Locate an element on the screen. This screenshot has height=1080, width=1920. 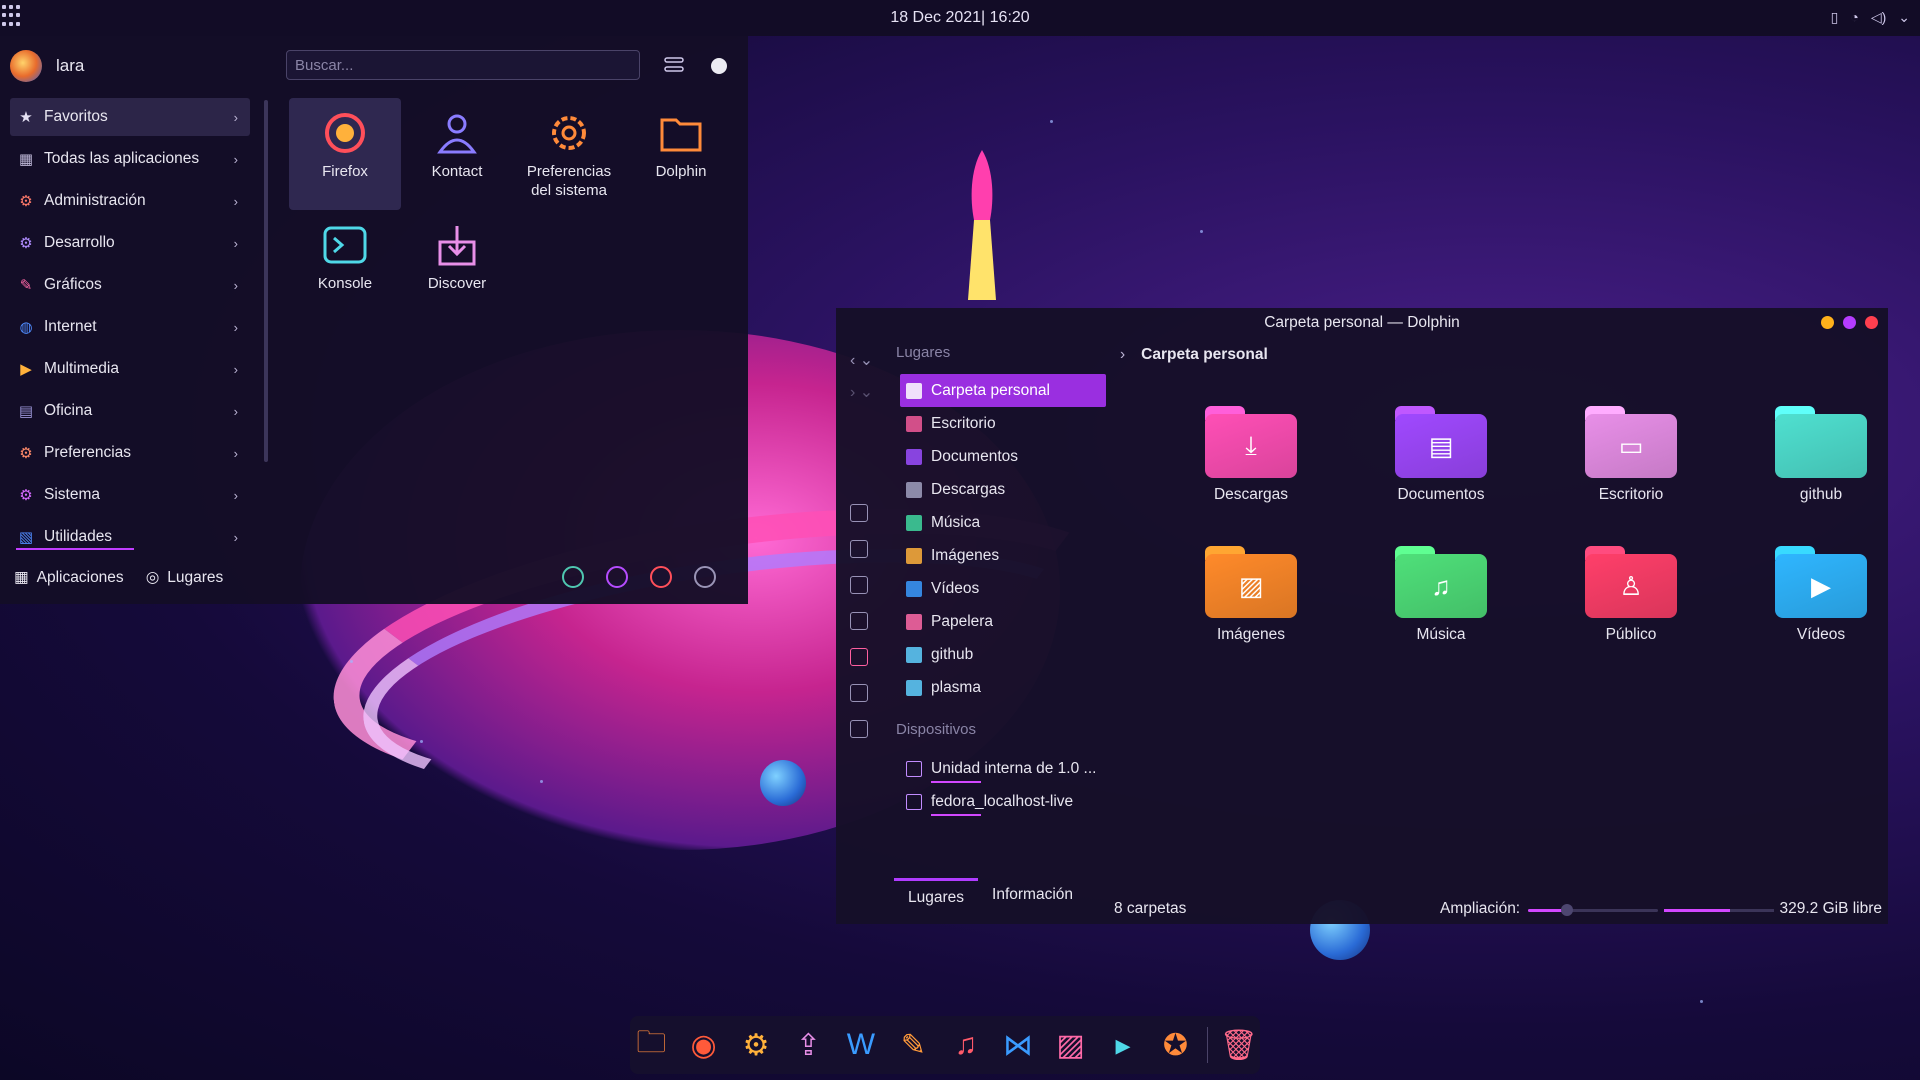
place-escritorio: Escritorio is located at coordinates (1003, 423).